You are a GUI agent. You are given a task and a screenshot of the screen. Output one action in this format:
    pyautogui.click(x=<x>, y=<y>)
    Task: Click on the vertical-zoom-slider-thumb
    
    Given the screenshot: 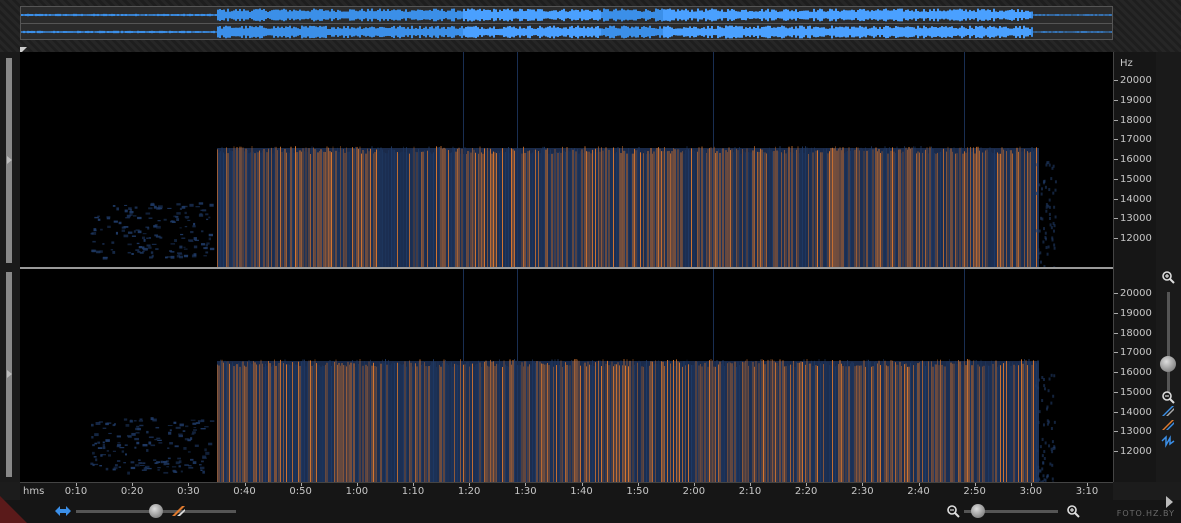 What is the action you would take?
    pyautogui.click(x=1168, y=364)
    